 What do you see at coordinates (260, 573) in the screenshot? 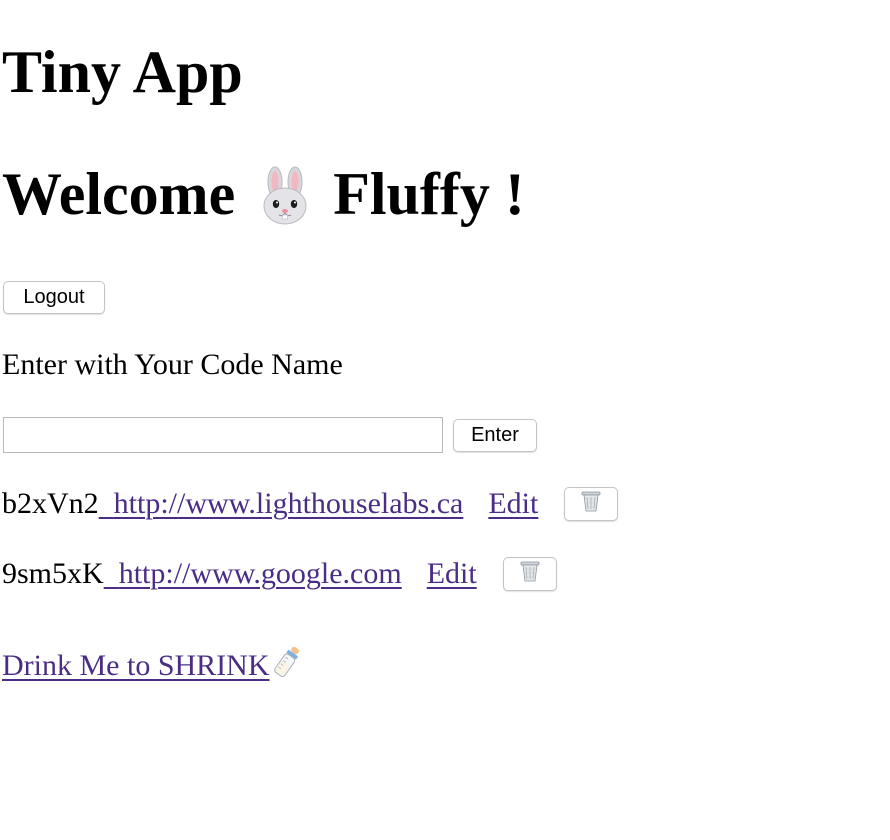
I see `long-url-text: http://www.google.com` at bounding box center [260, 573].